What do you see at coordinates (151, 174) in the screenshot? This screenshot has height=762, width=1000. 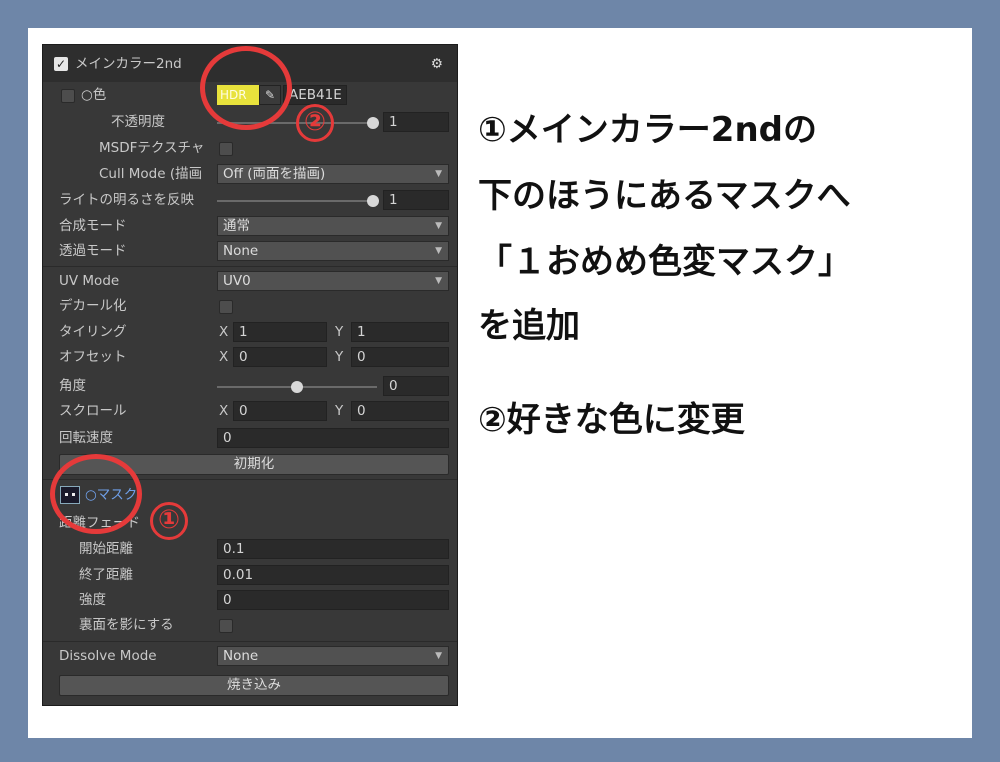 I see `cull-mode-label: Cull Mode (描画` at bounding box center [151, 174].